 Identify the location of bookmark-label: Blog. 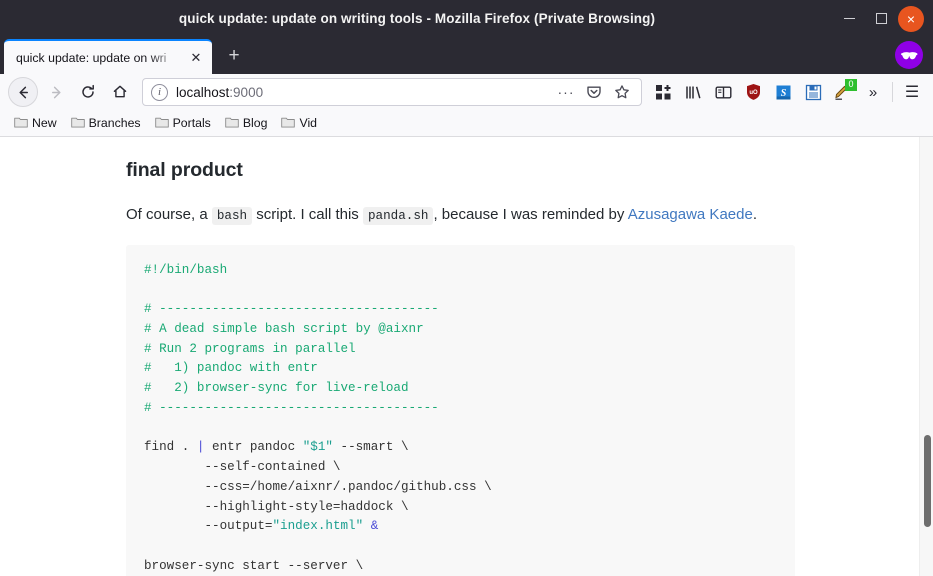
(255, 123).